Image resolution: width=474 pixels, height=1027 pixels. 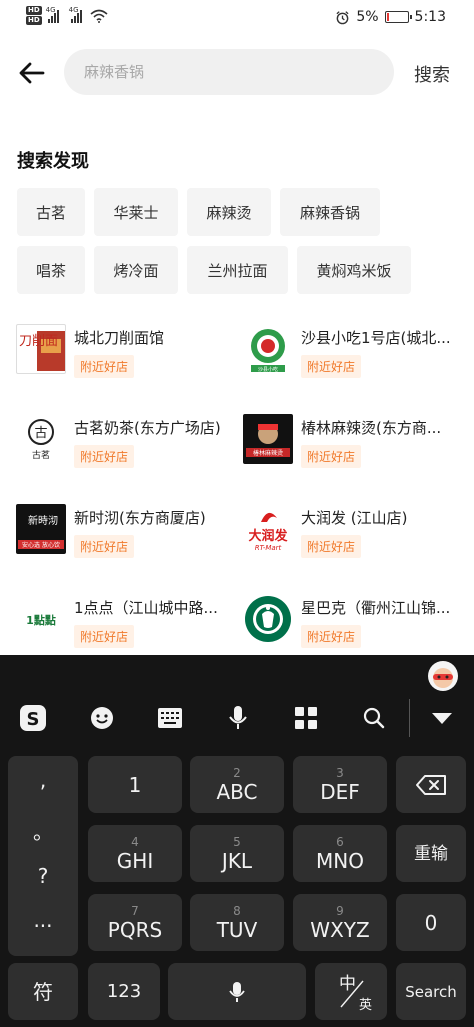 I want to click on search-key: Search, so click(x=431, y=991).